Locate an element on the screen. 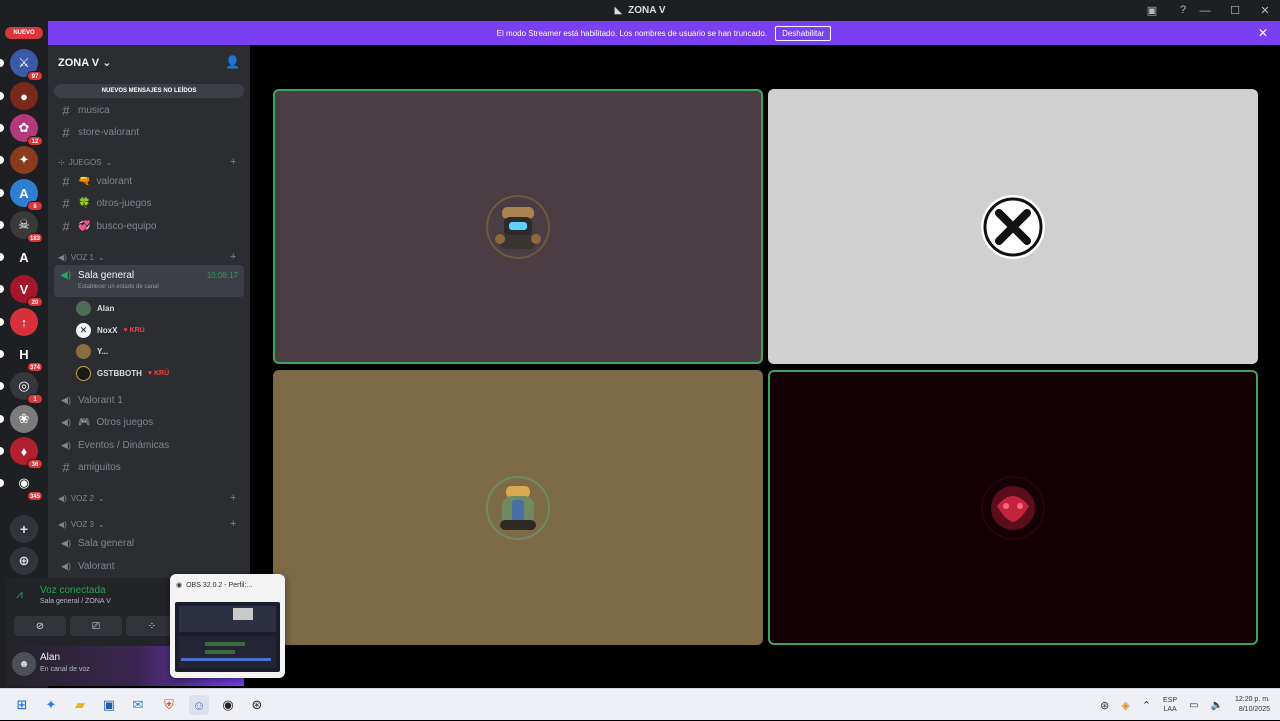 This screenshot has height=721, width=1280. clock-time: 12:20 p. m. is located at coordinates (1252, 699).